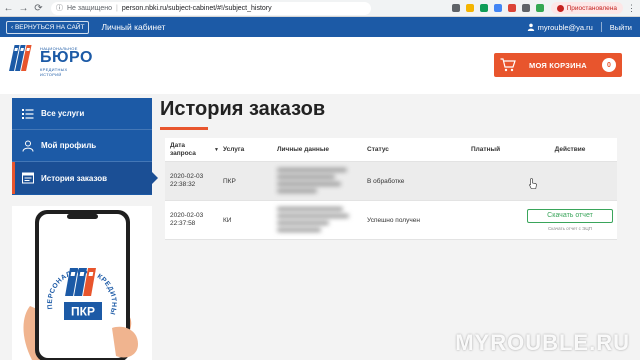  Describe the element at coordinates (74, 178) in the screenshot. I see `sidebar-item-label: История заказов` at that location.